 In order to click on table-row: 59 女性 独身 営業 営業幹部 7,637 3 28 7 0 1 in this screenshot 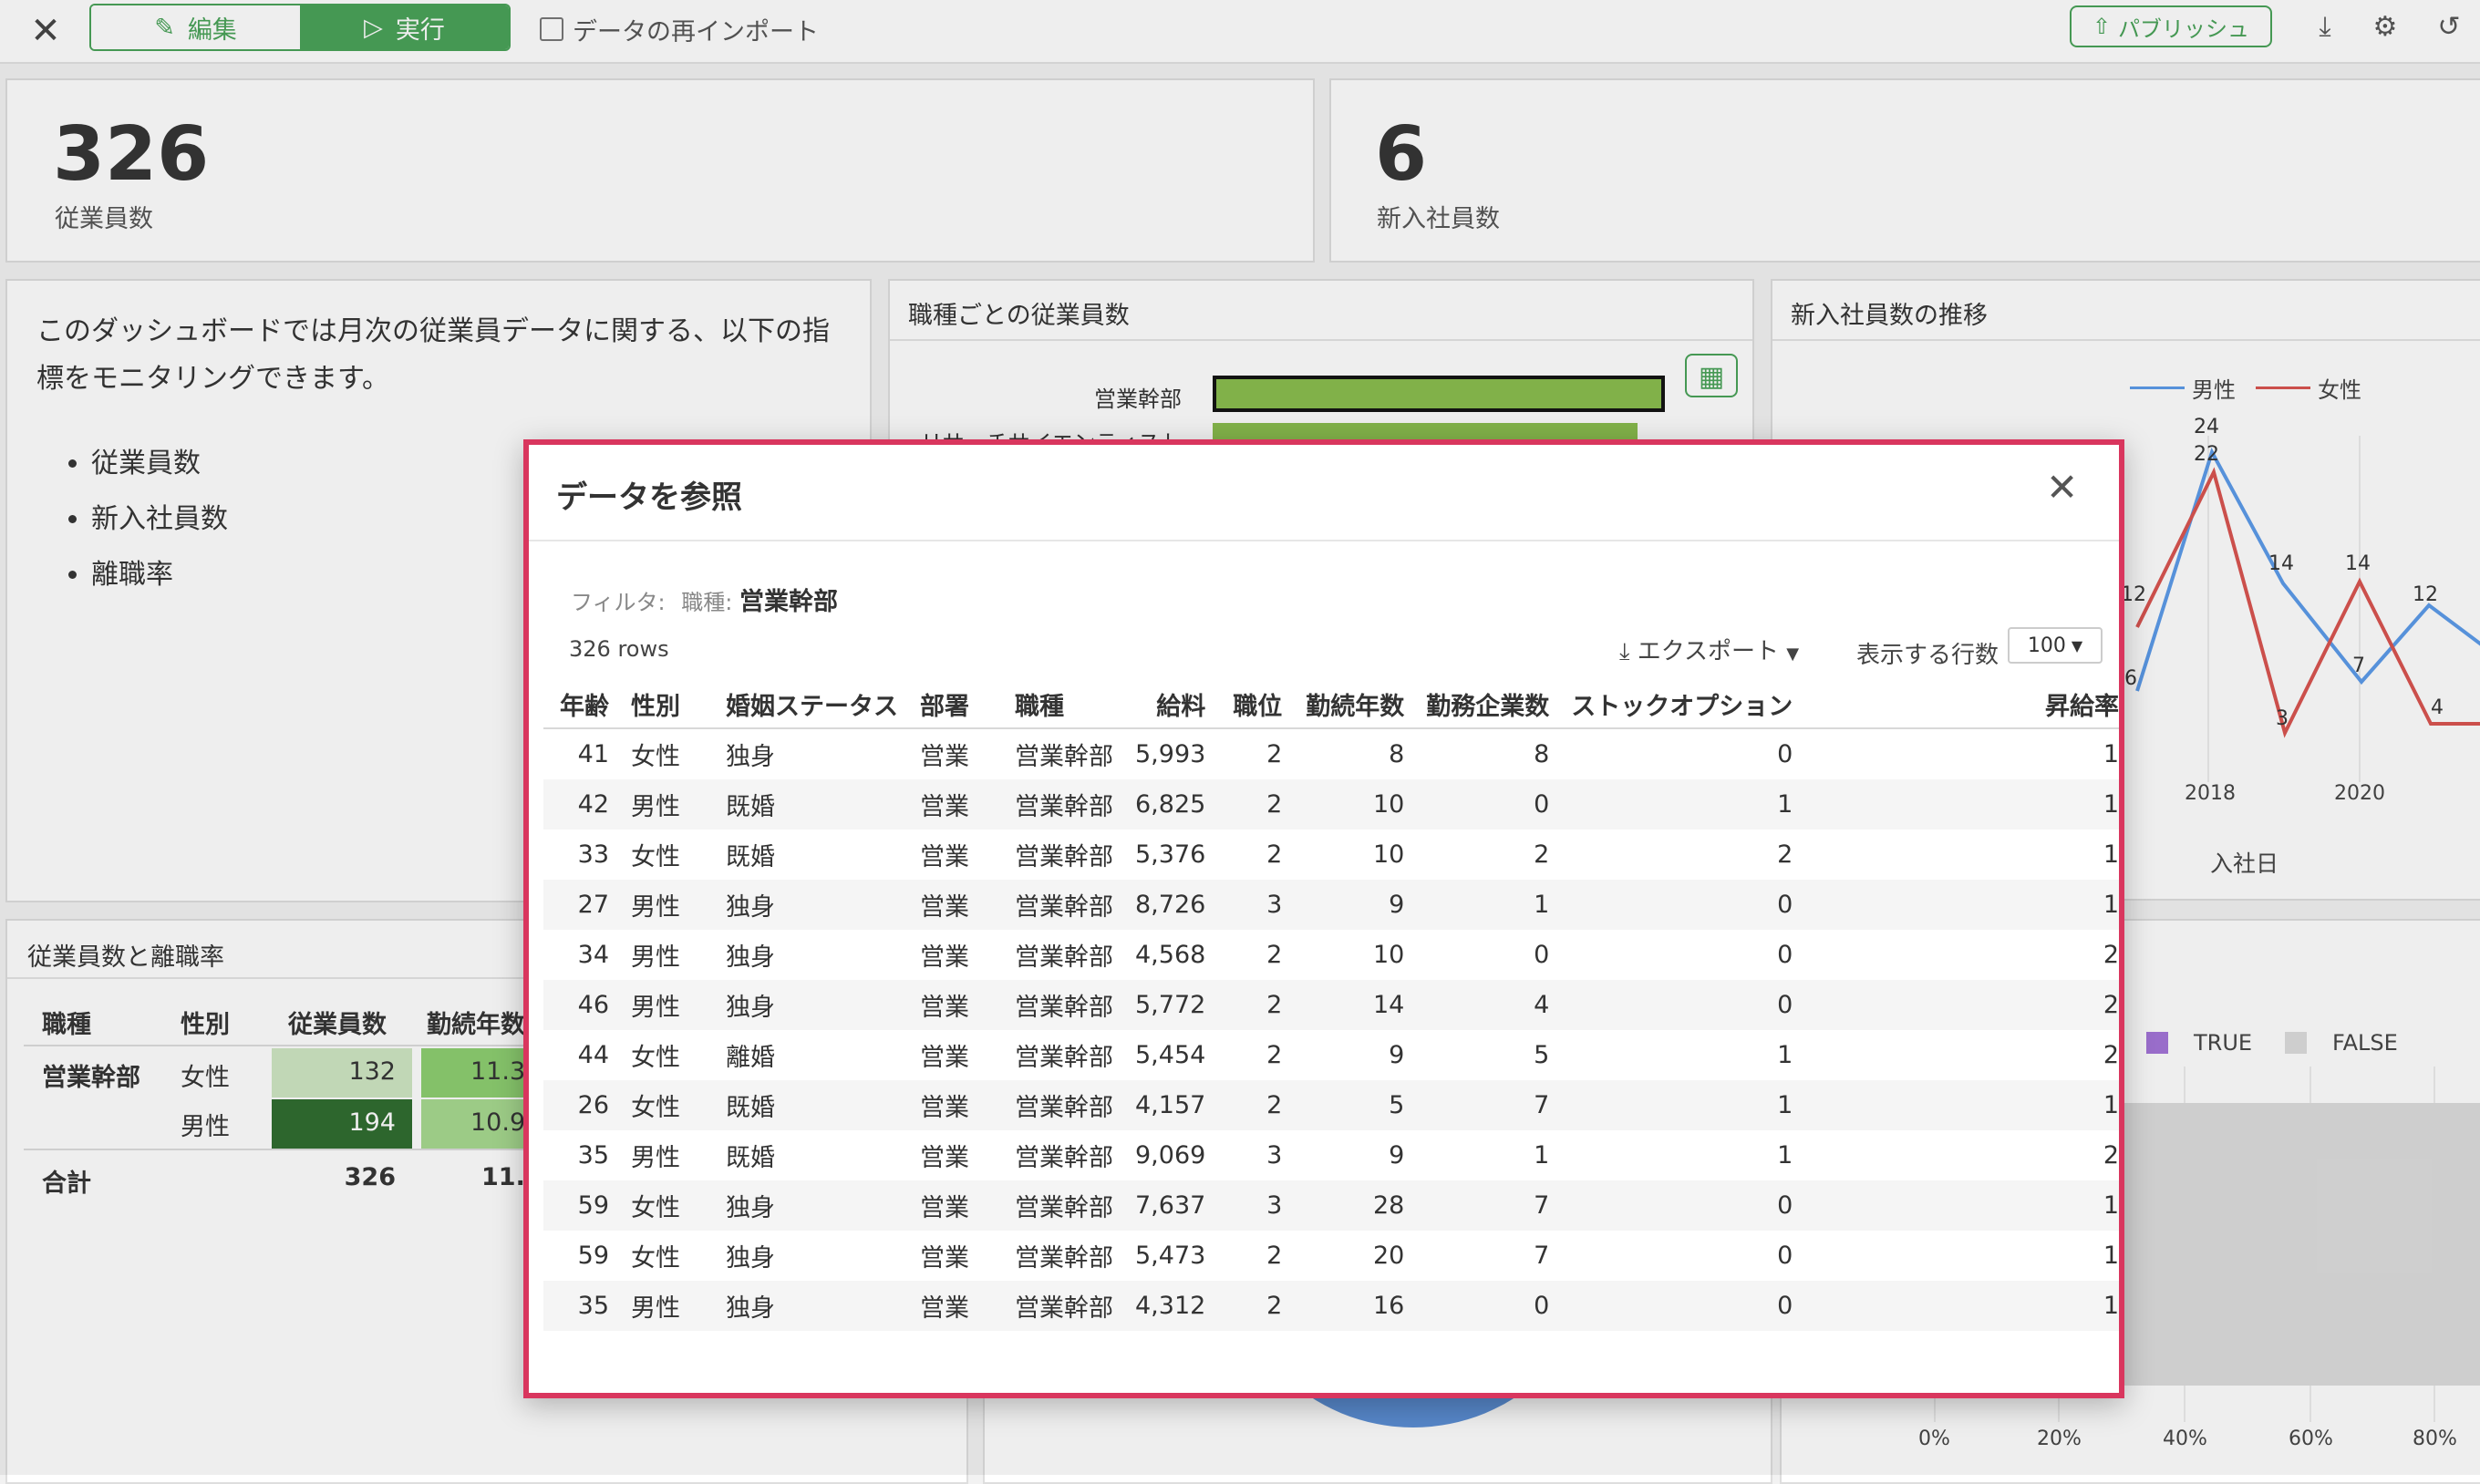, I will do `click(1331, 1205)`.